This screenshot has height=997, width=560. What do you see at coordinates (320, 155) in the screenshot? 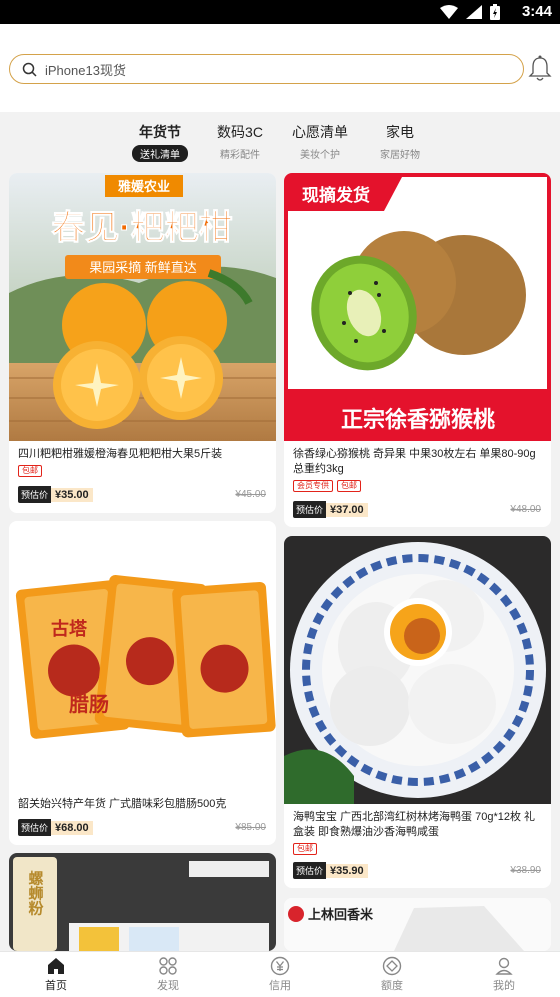
I see `tab-subtitle: 美妆个护` at bounding box center [320, 155].